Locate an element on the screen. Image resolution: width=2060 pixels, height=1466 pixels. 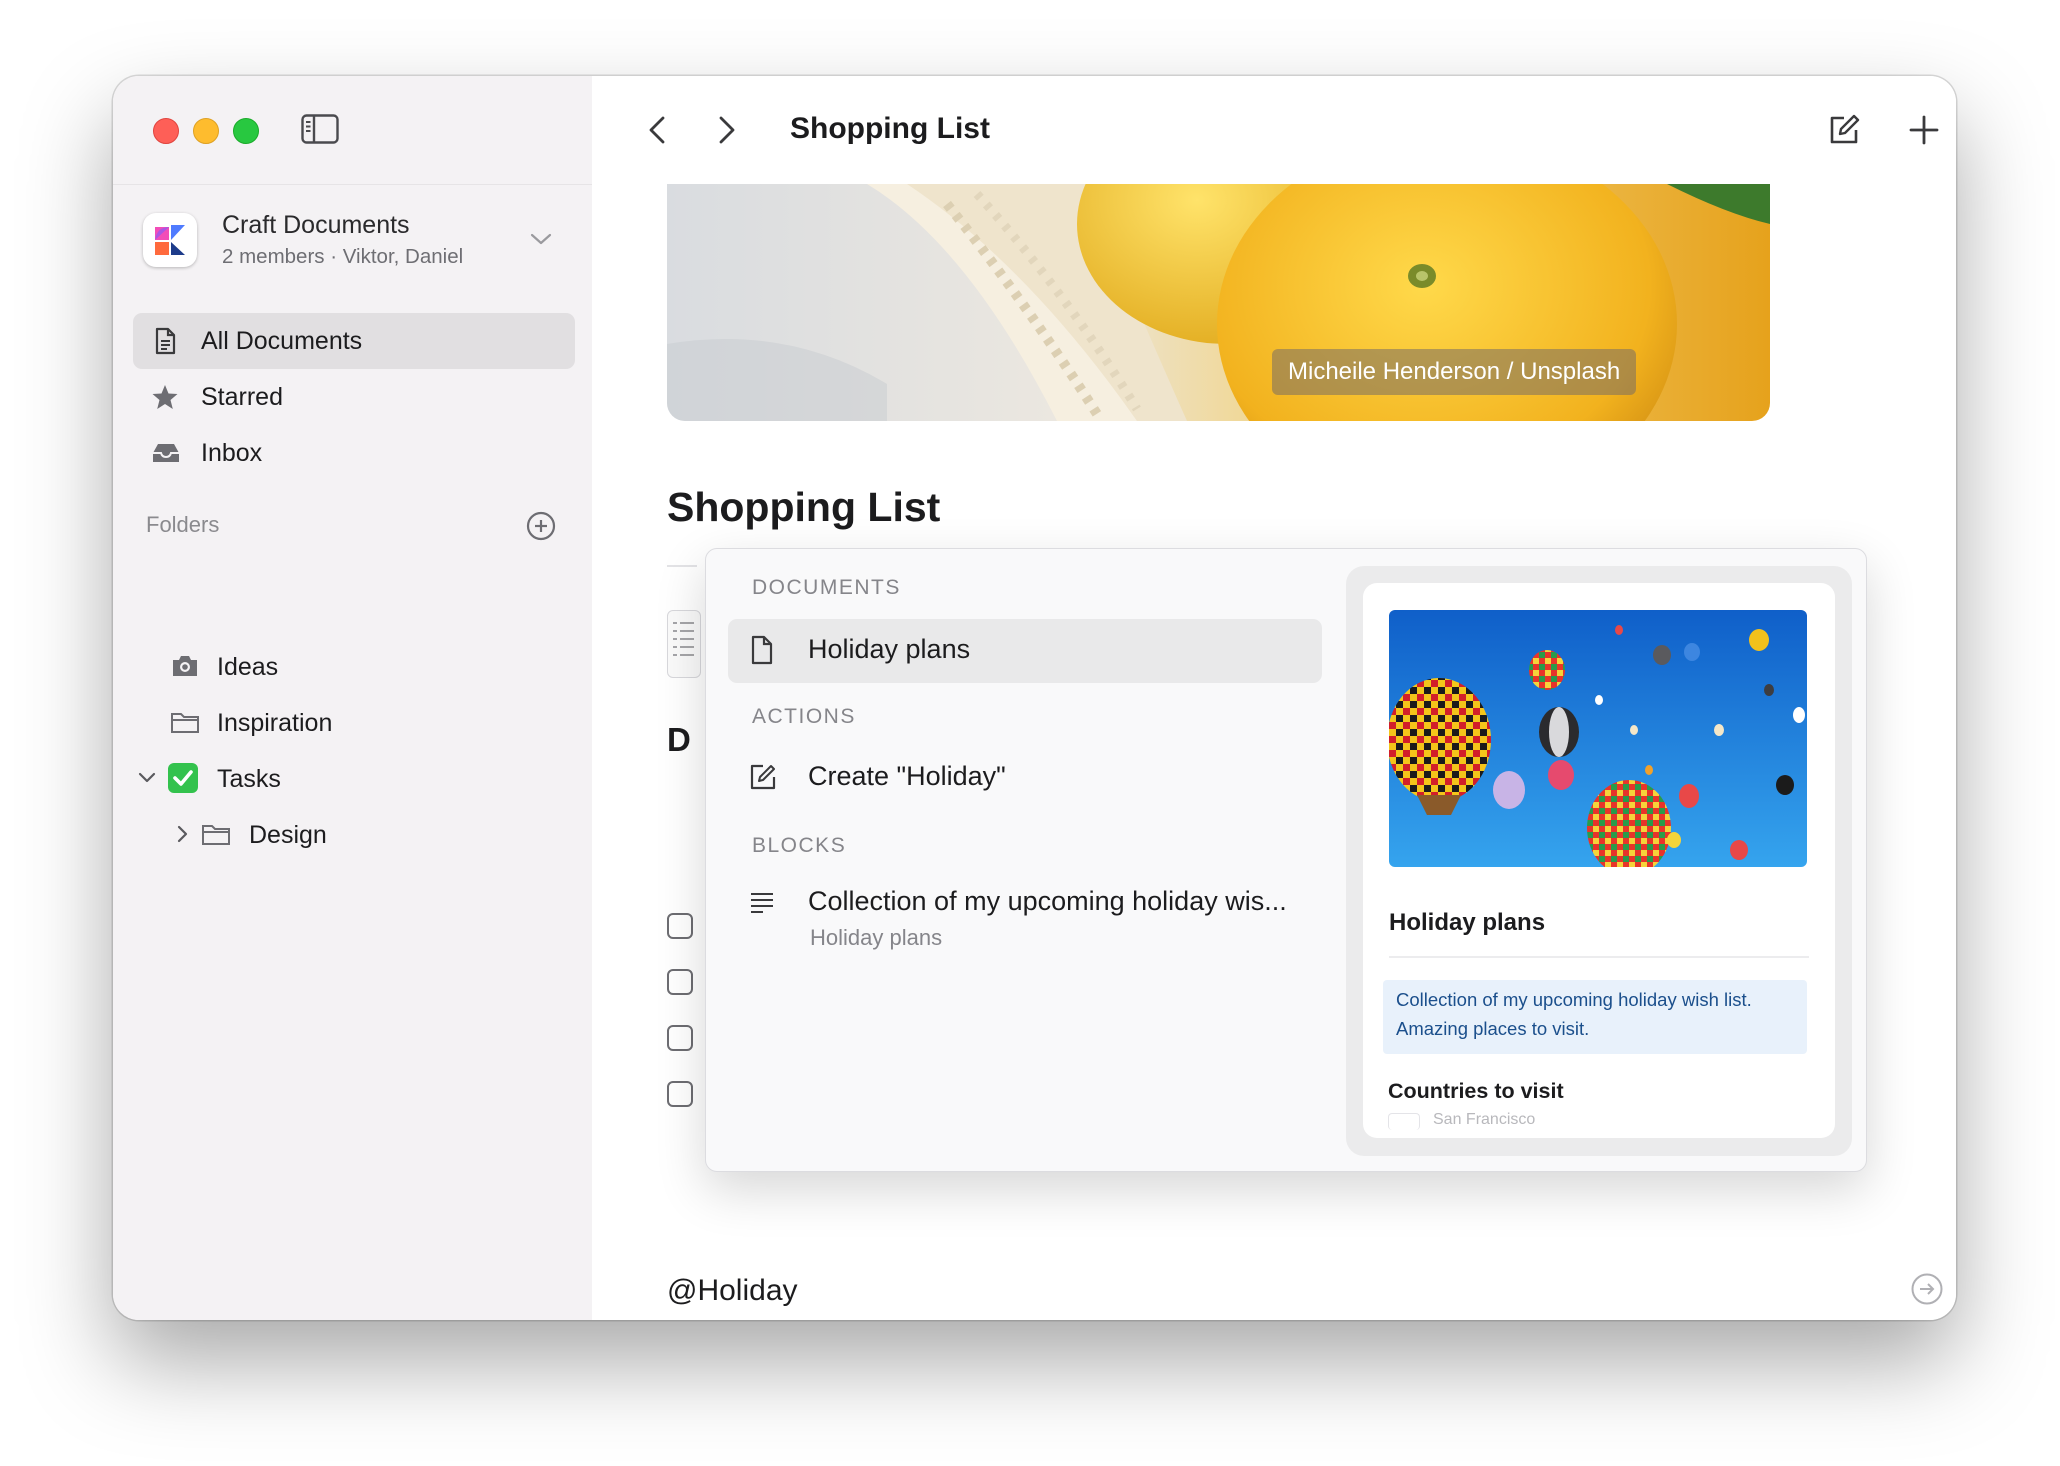
sidebar-folder-design: Design is located at coordinates (363, 835).